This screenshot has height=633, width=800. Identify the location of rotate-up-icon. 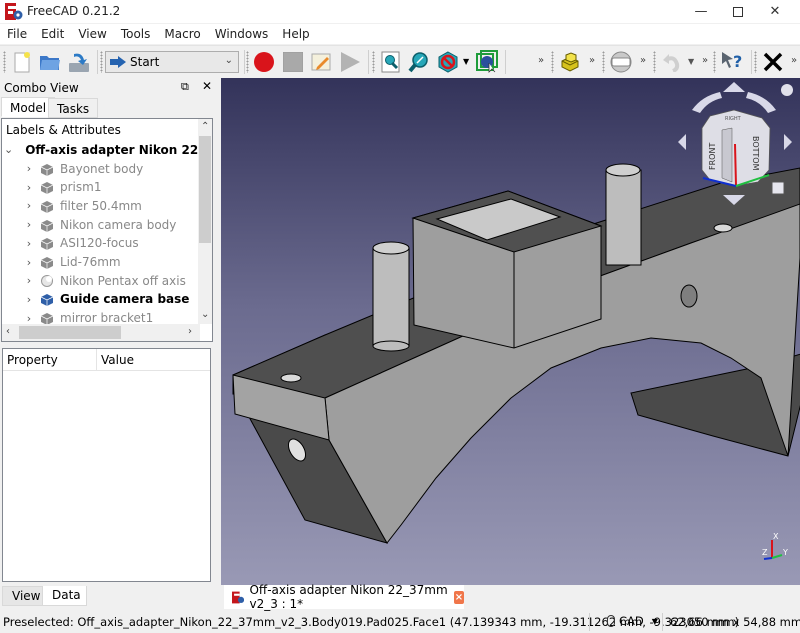
(734, 87).